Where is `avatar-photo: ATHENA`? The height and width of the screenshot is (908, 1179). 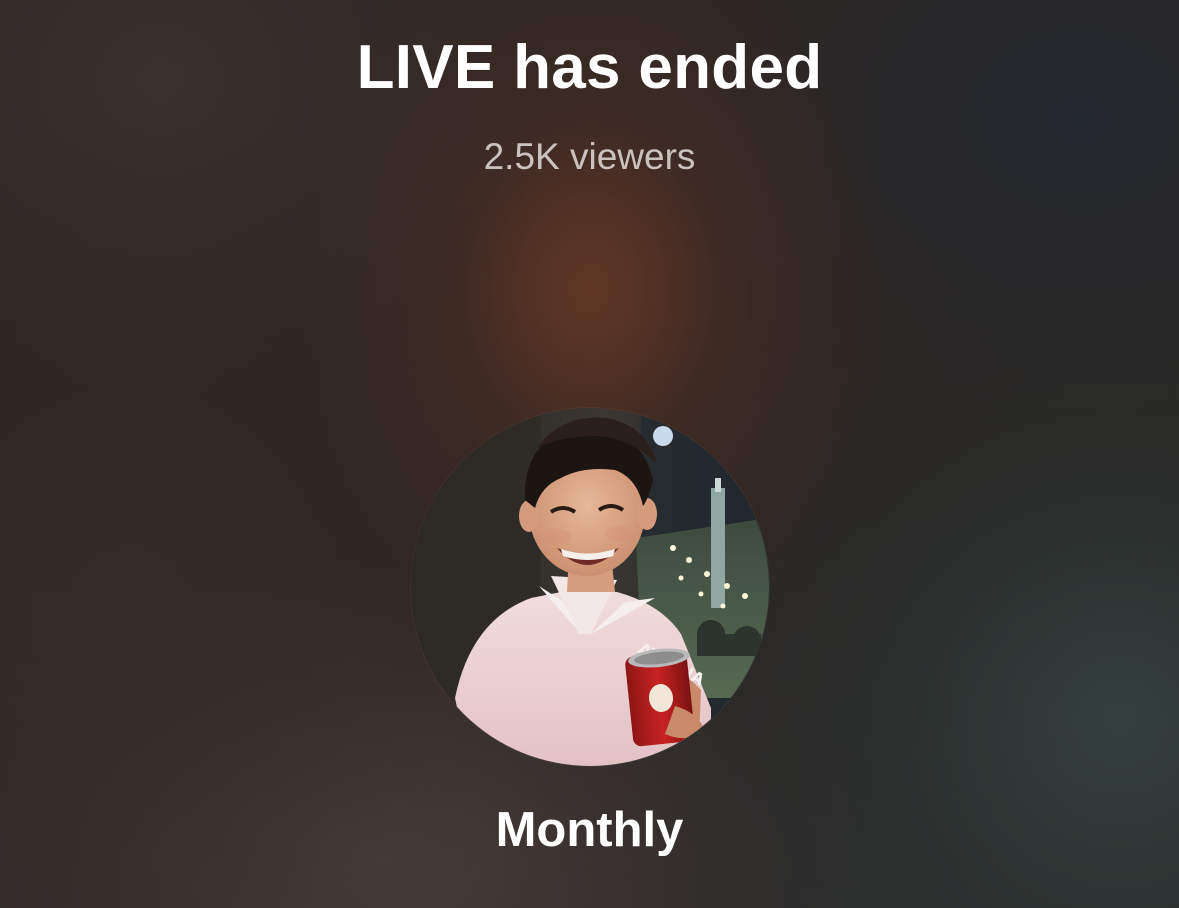
avatar-photo: ATHENA is located at coordinates (590, 587).